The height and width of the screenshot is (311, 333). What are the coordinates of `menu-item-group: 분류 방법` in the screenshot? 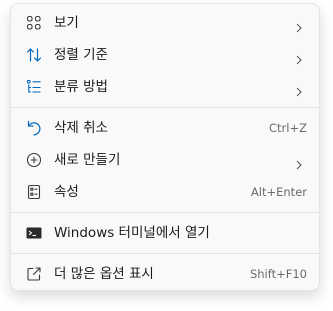 It's located at (165, 87).